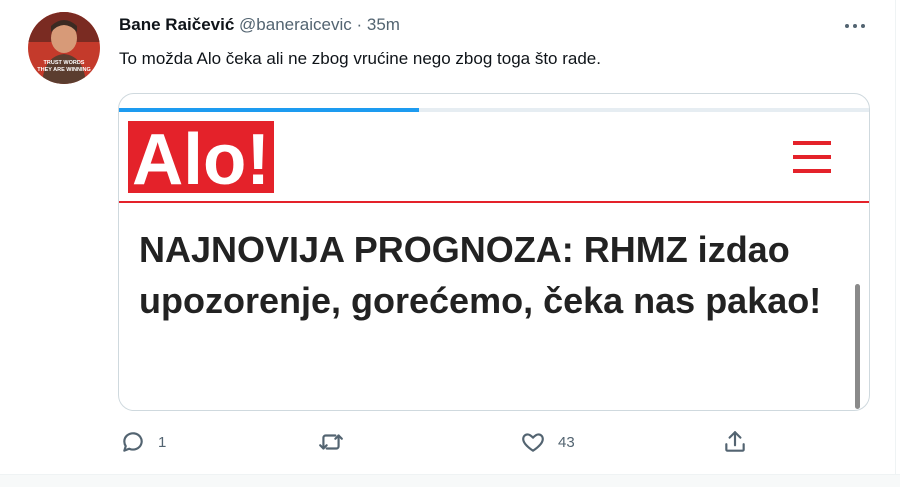 Image resolution: width=900 pixels, height=487 pixels. What do you see at coordinates (295, 24) in the screenshot?
I see `author-handle: @baneraicevic` at bounding box center [295, 24].